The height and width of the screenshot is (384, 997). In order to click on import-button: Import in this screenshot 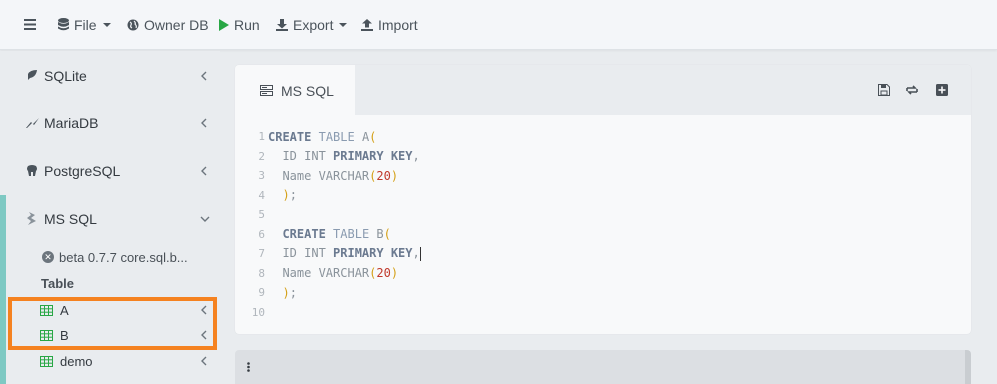, I will do `click(389, 25)`.